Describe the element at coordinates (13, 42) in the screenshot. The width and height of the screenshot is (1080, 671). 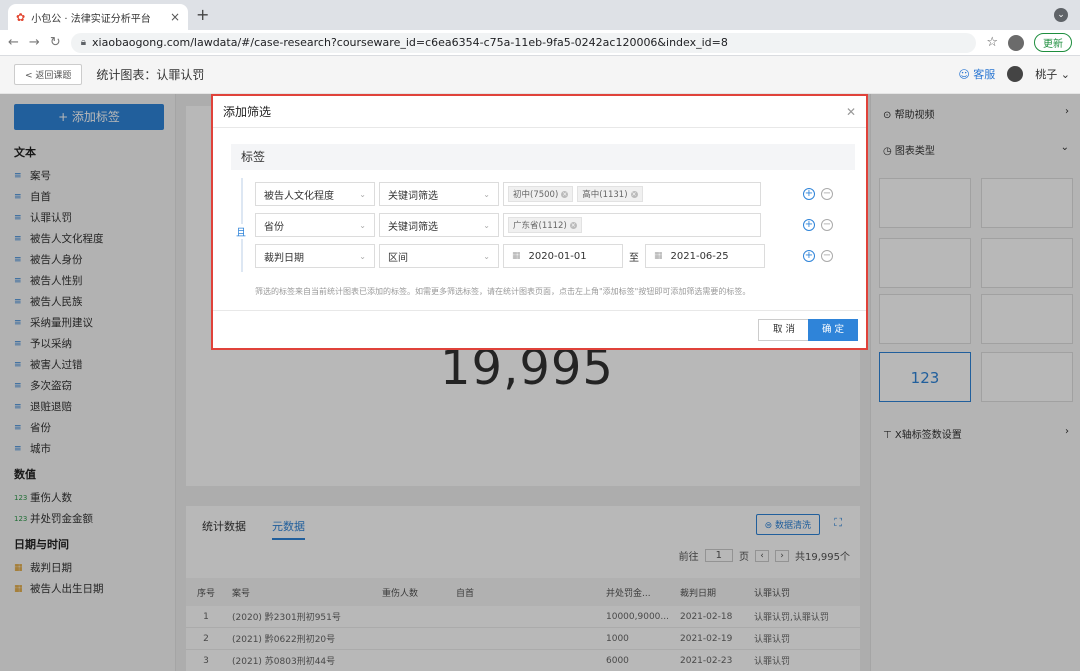
I see `back-arrow-icon: ←` at that location.